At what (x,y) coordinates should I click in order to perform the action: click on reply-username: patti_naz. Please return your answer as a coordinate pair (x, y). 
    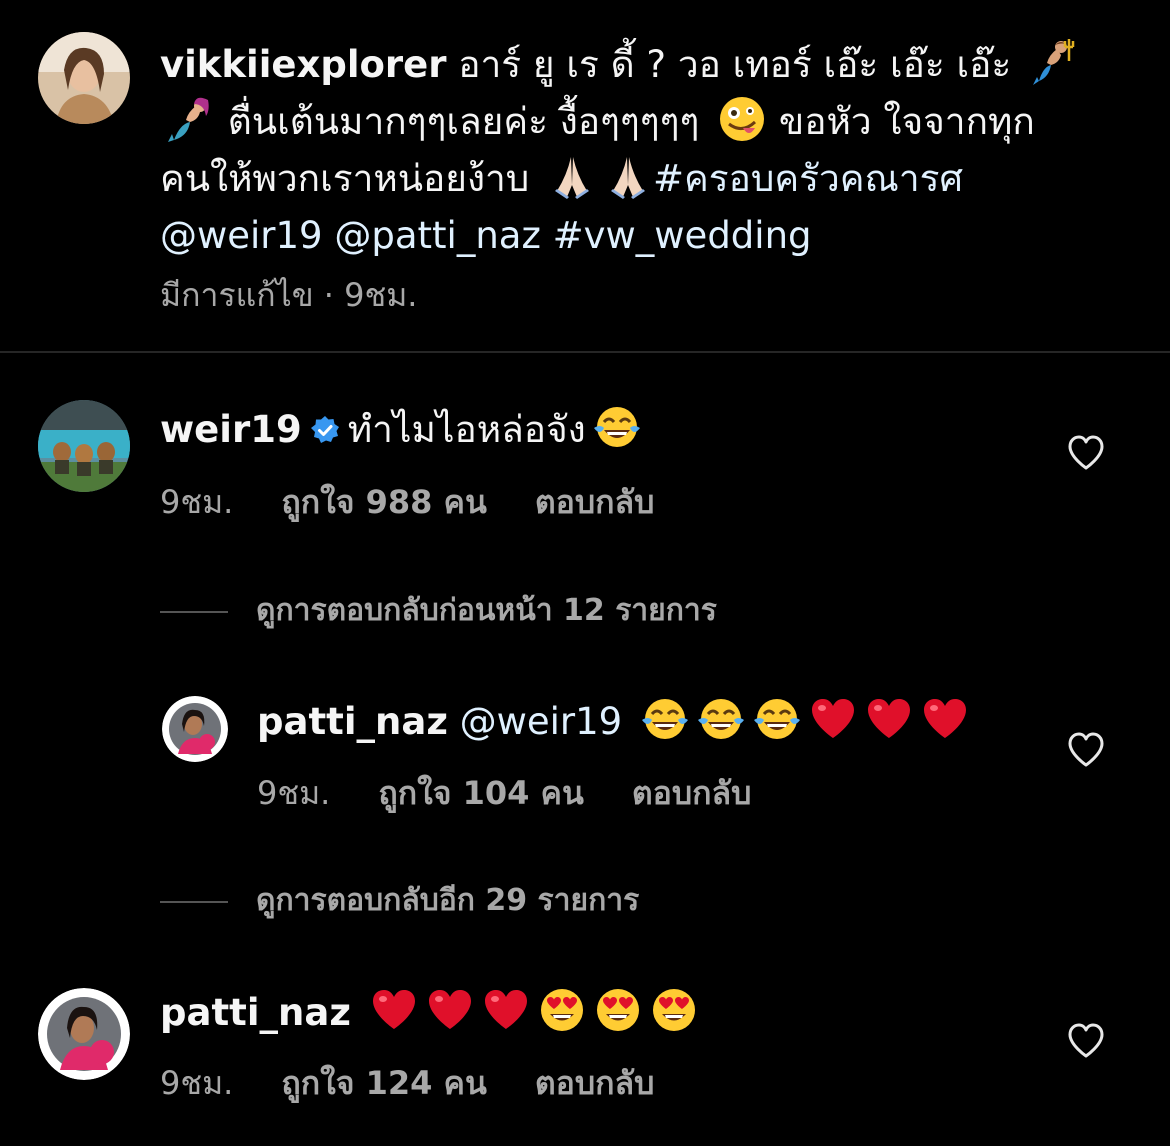
    Looking at the image, I should click on (352, 721).